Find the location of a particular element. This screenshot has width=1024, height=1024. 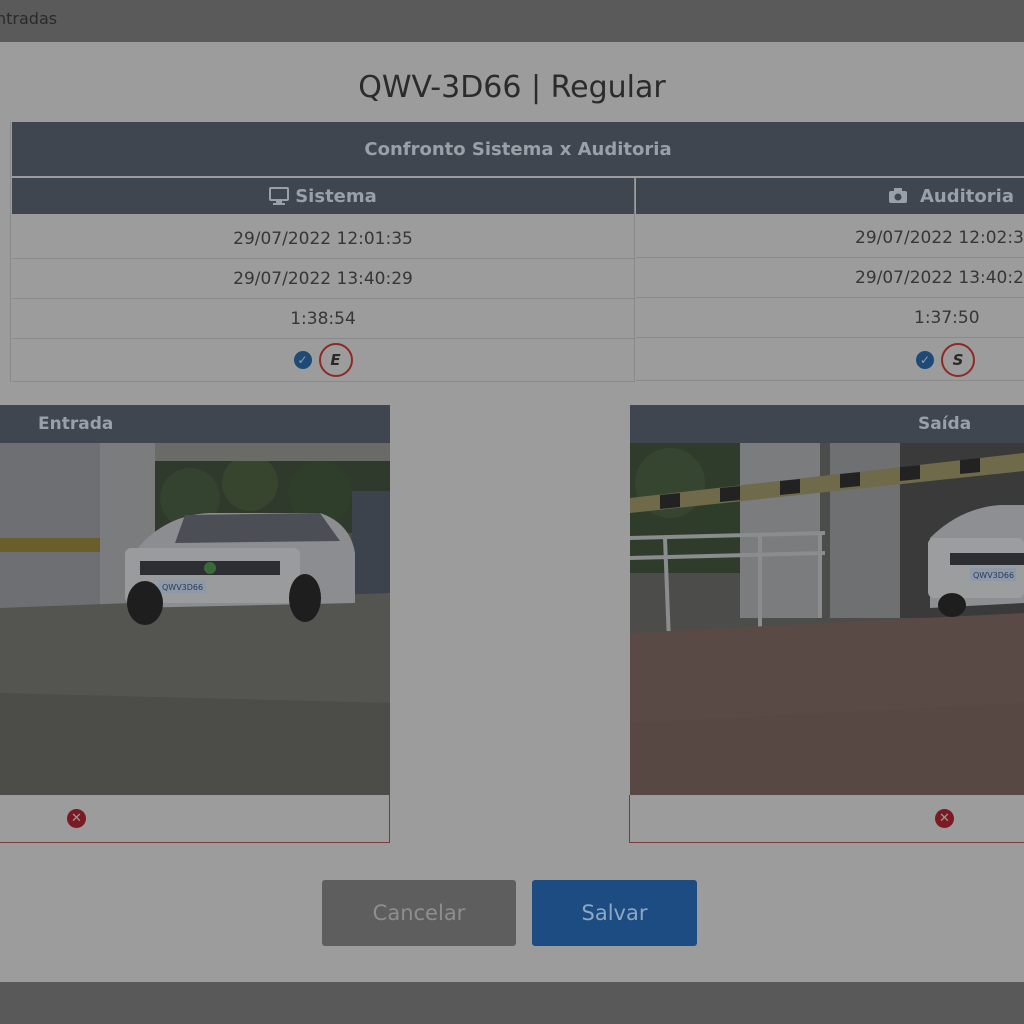

entry-photo-footer: ✕ is located at coordinates (195, 819).